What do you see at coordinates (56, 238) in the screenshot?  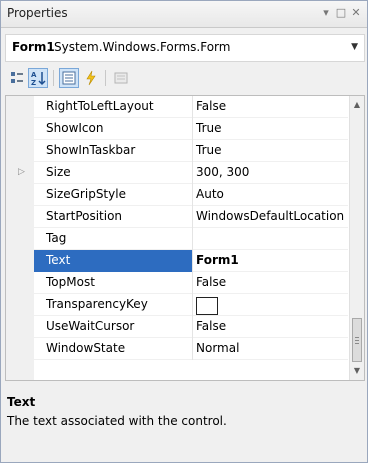 I see `property-name: Tag` at bounding box center [56, 238].